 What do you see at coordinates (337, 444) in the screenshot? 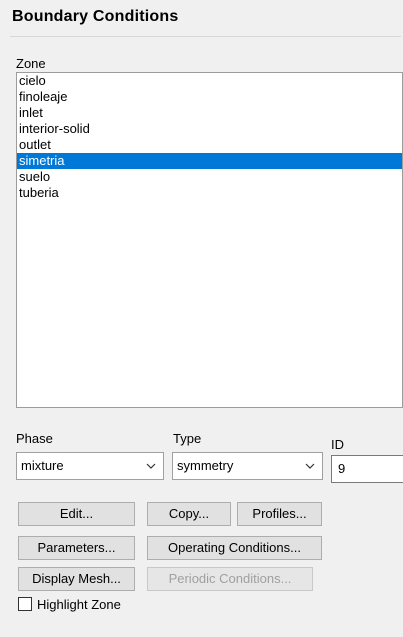
I see `id-label: ID` at bounding box center [337, 444].